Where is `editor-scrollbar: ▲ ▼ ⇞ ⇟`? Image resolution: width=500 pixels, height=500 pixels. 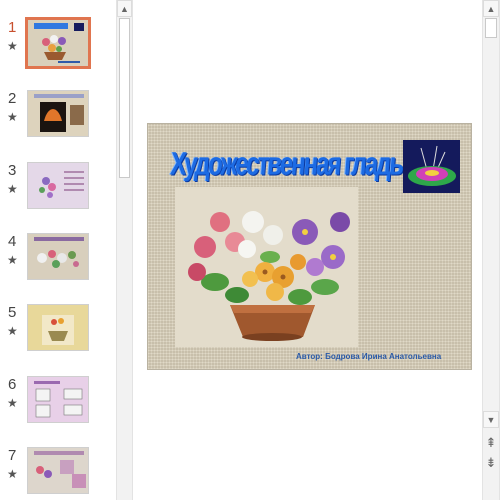
editor-scrollbar: ▲ ▼ ⇞ ⇟ is located at coordinates (491, 250).